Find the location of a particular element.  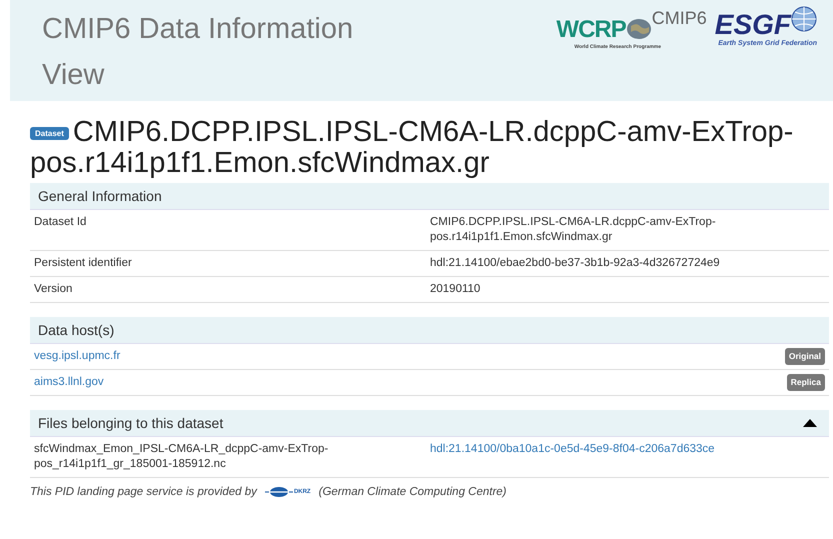

section-header: Files belonging to this dataset is located at coordinates (429, 423).